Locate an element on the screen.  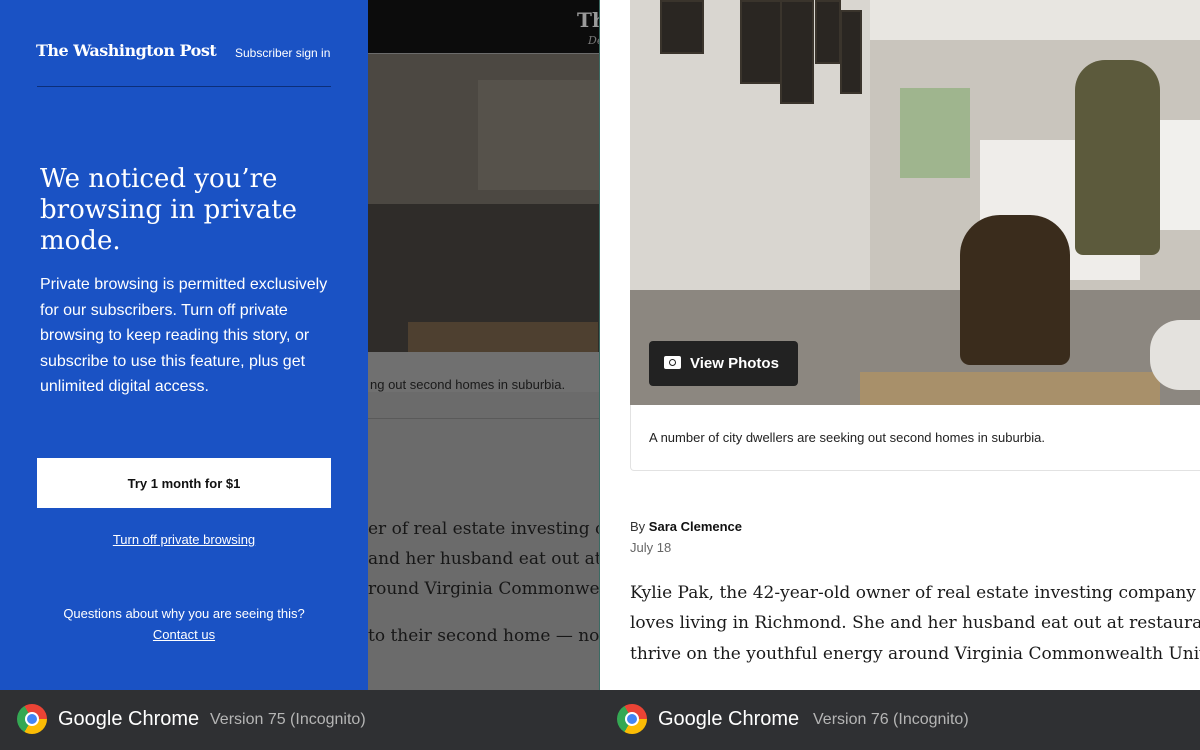
byline: By Sara Clemence is located at coordinates (686, 526).